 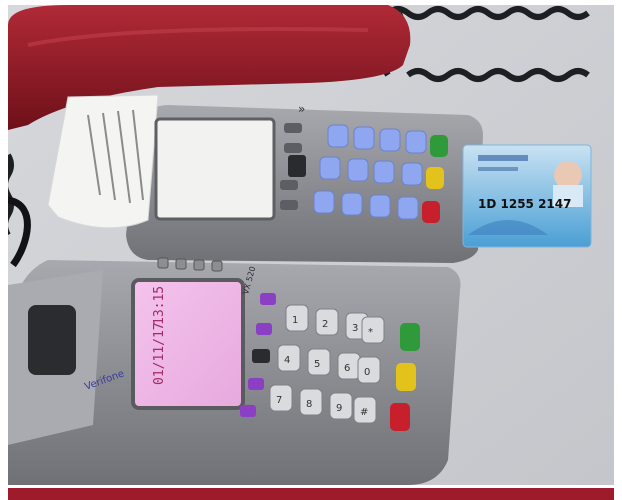 I want to click on screen-time: 13:15, so click(x=159, y=305).